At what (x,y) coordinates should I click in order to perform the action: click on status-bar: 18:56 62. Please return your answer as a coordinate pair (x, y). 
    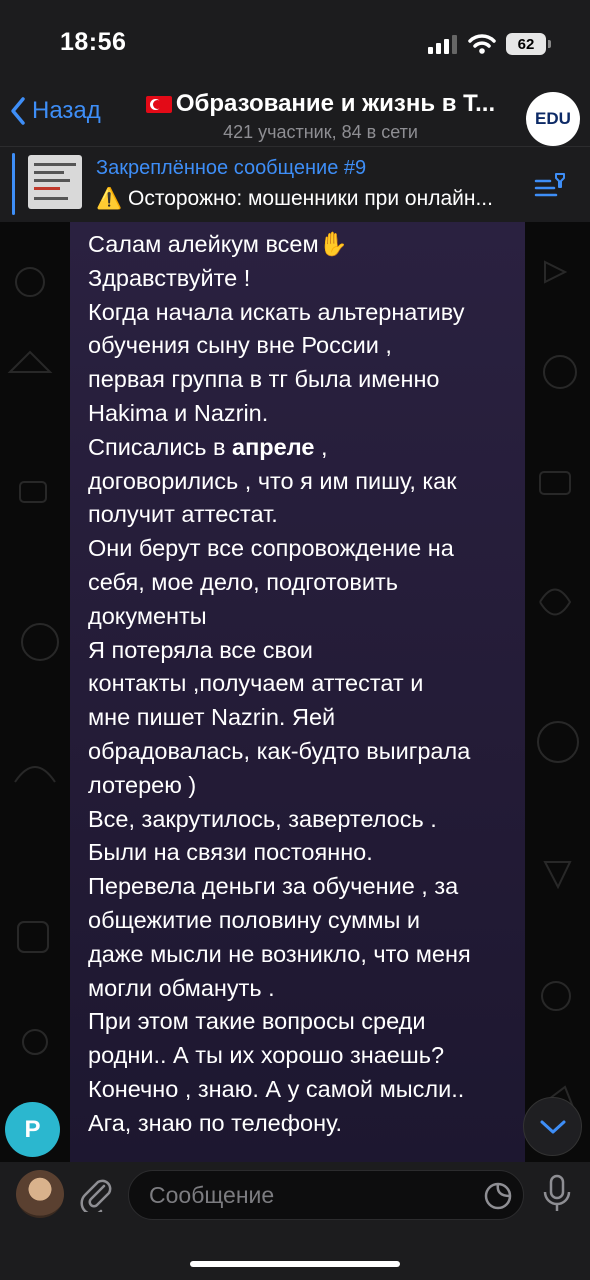
    Looking at the image, I should click on (295, 44).